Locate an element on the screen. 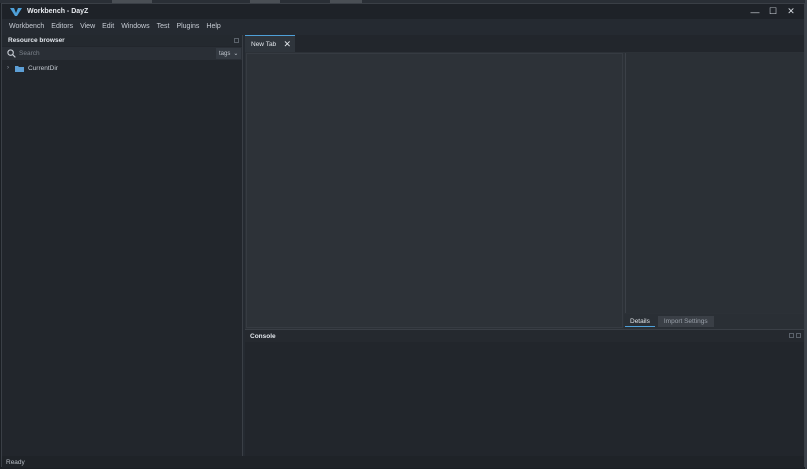  console-header: Console is located at coordinates (524, 336).